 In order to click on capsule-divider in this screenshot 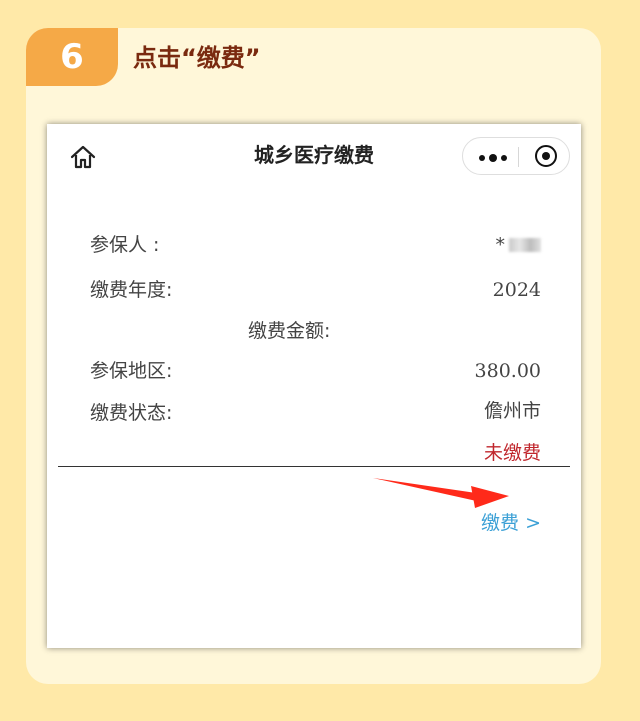, I will do `click(518, 157)`.